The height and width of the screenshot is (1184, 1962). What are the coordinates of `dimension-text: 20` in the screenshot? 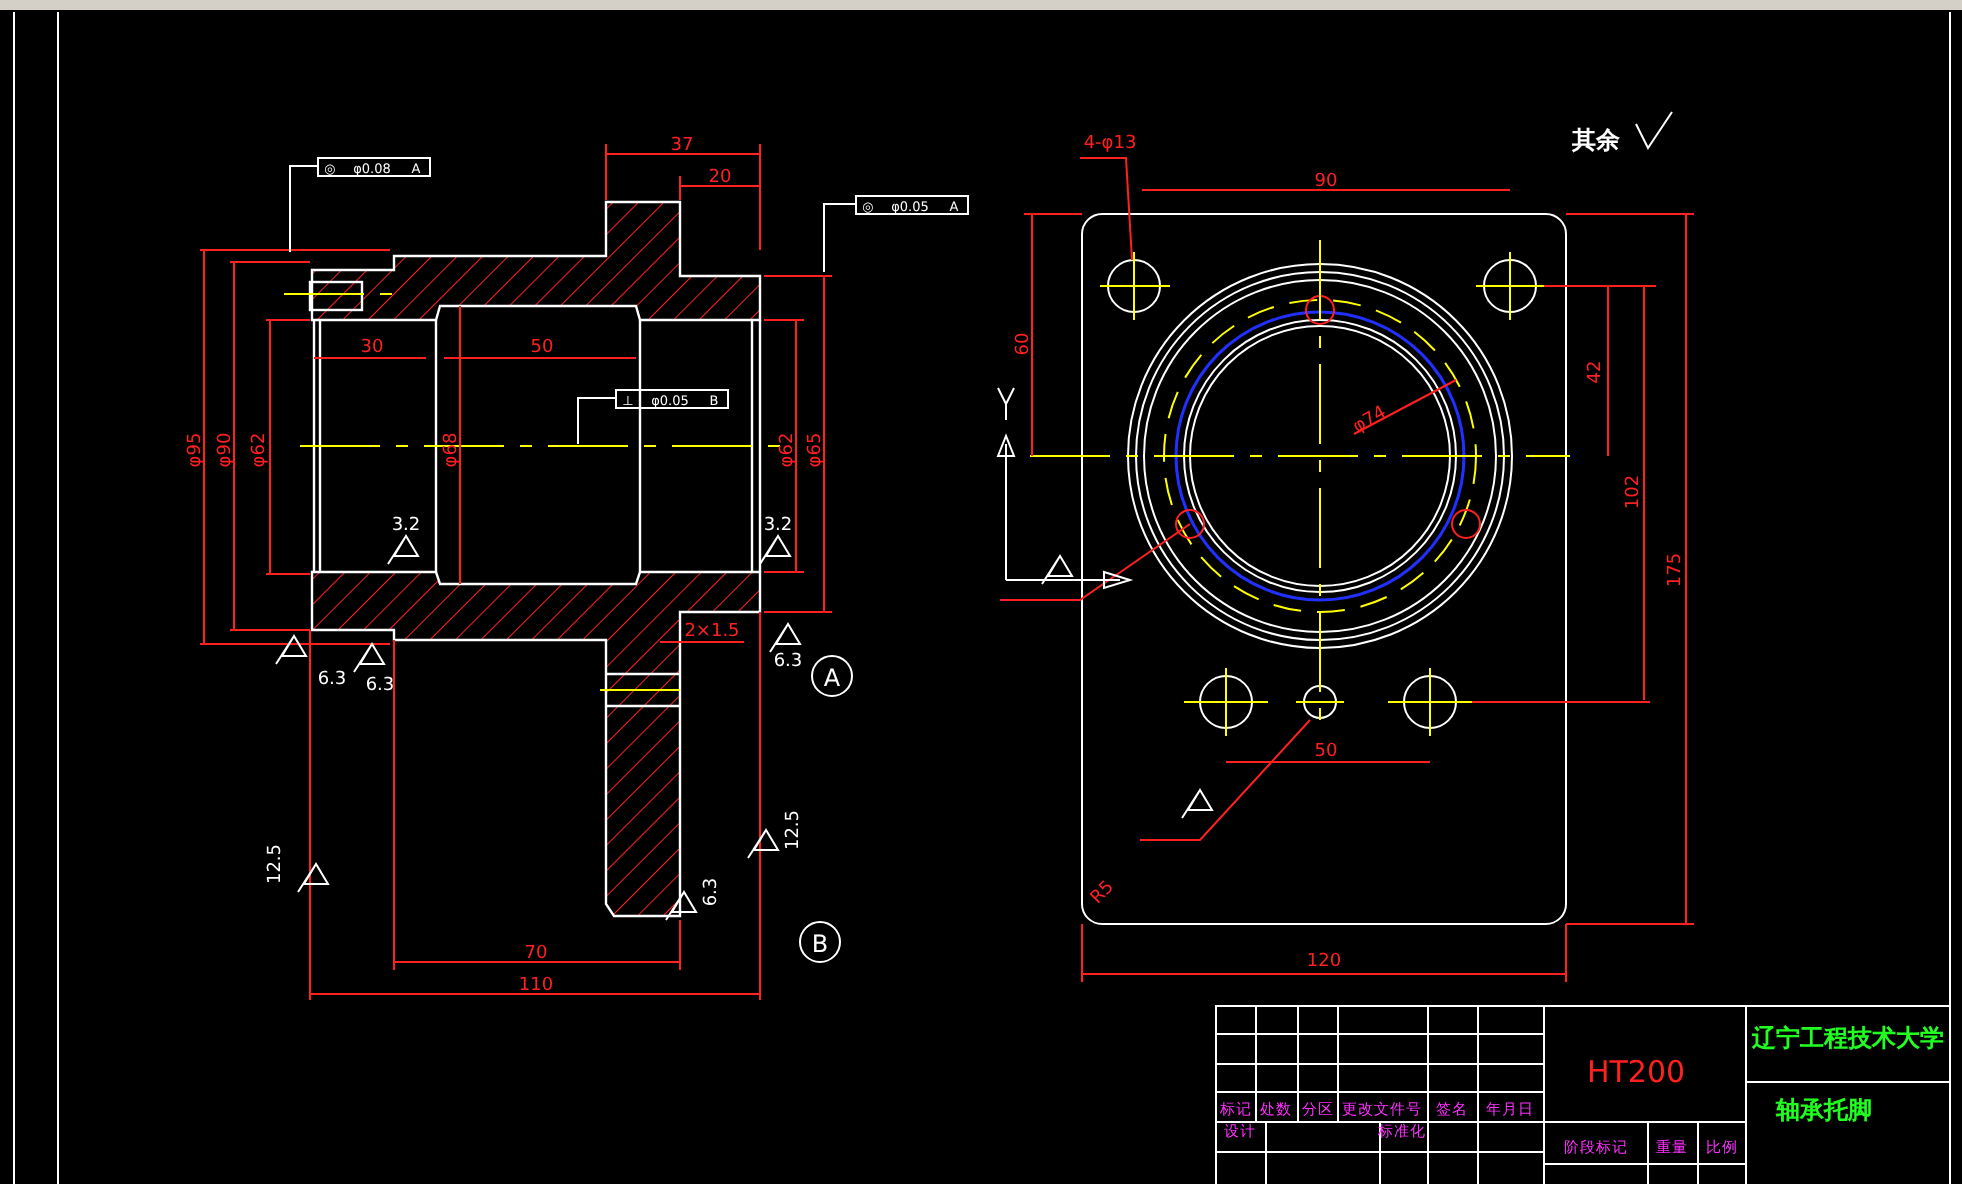 It's located at (720, 178).